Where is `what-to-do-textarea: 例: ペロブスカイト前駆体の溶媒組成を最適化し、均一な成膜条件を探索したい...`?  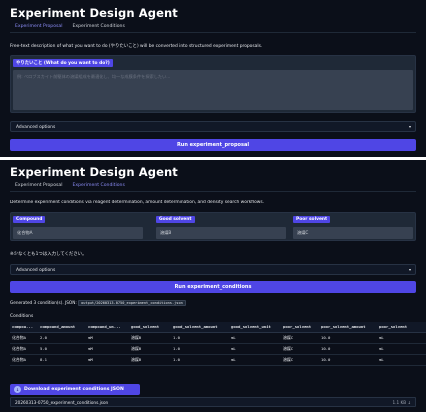
what-to-do-textarea: 例: ペロブスカイト前駆体の溶媒組成を最適化し、均一な成膜条件を探索したい... is located at coordinates (213, 90).